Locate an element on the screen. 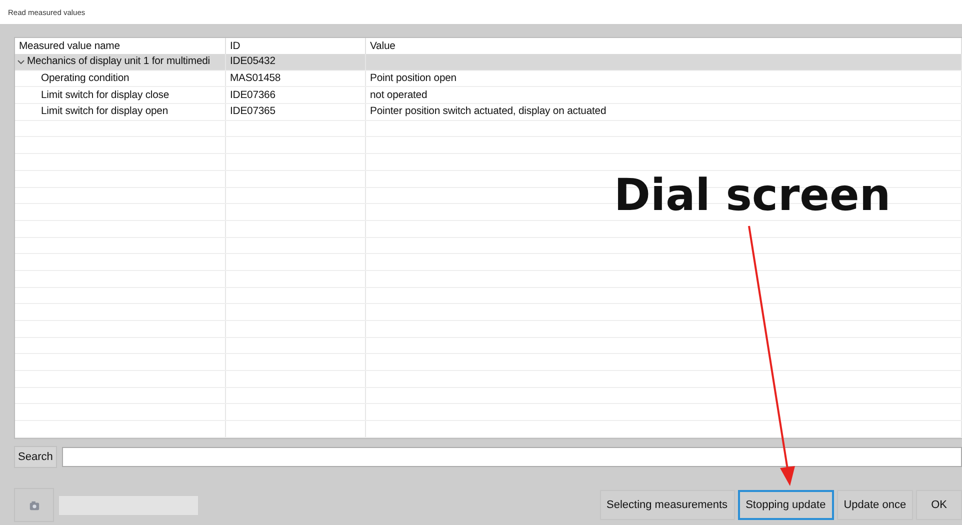  table-cell: IDE05432 is located at coordinates (253, 62).